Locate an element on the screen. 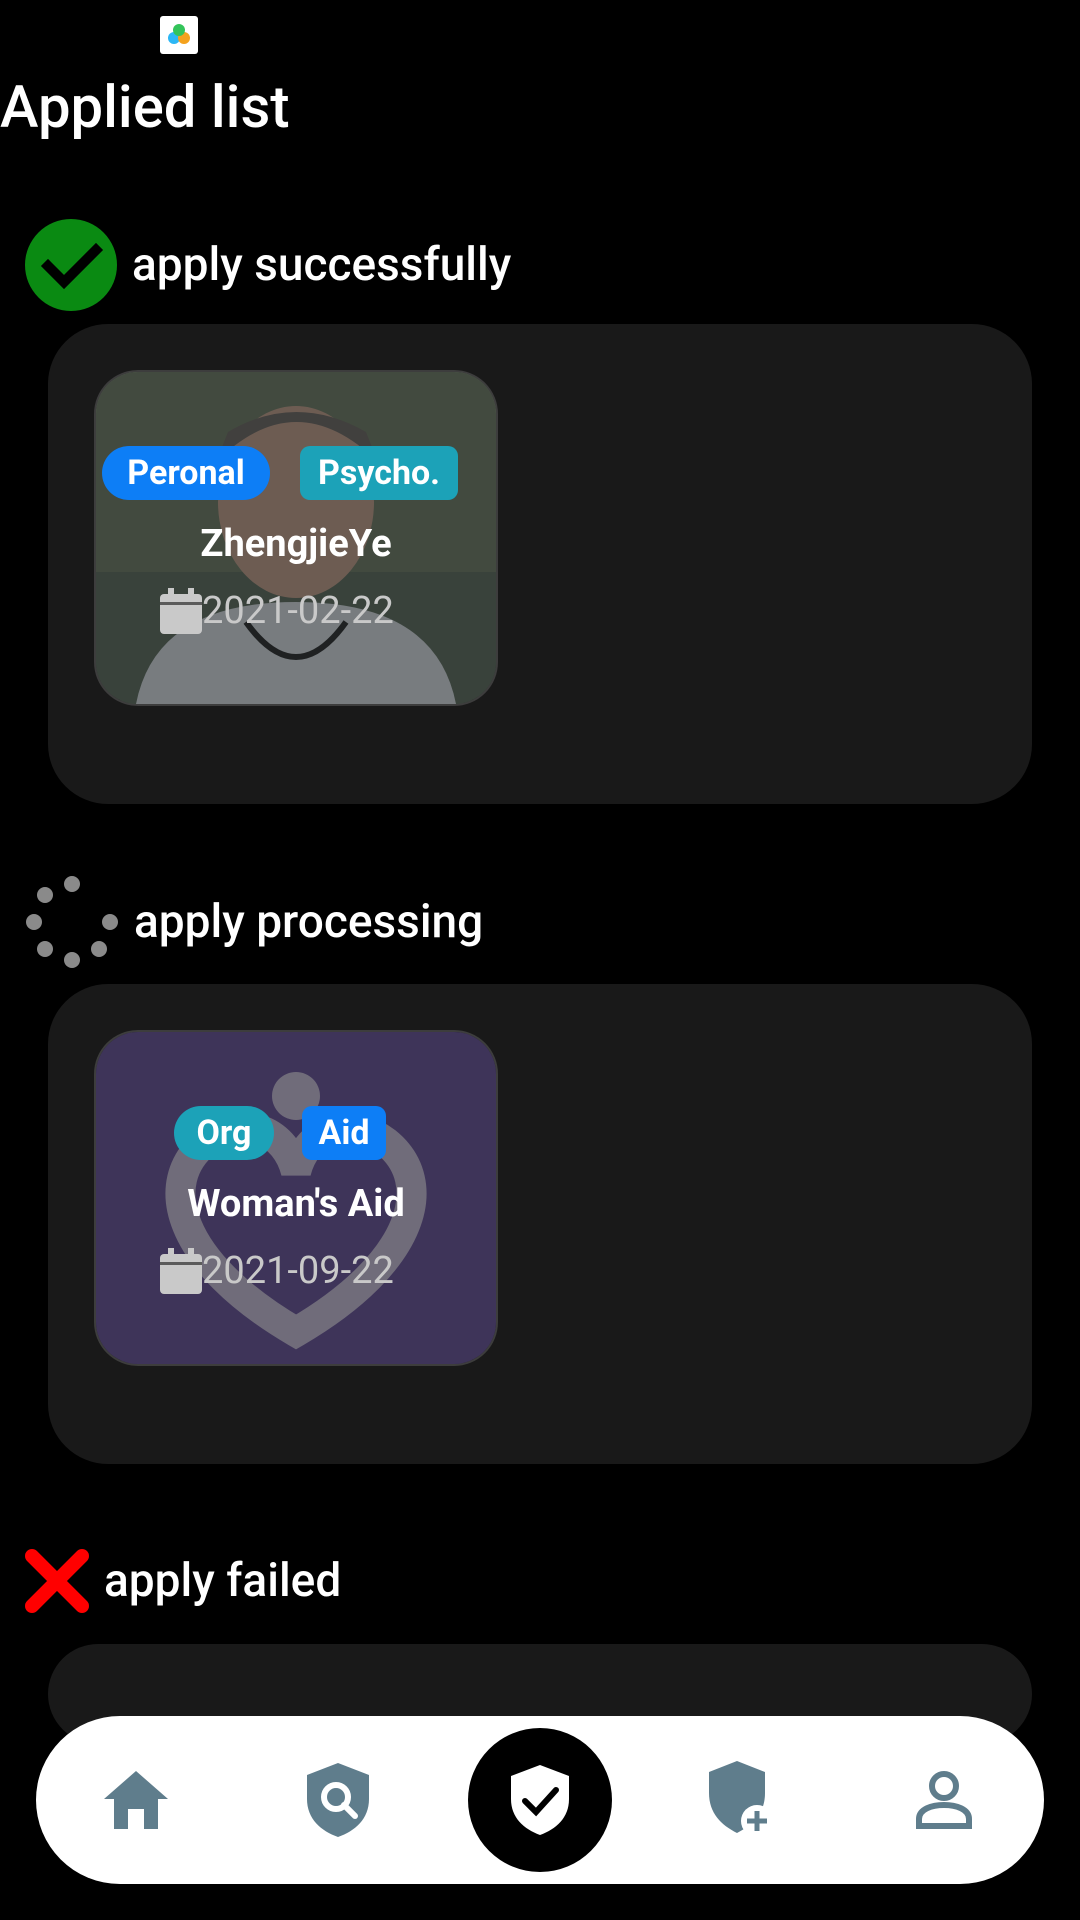  success-check-icon is located at coordinates (71, 265).